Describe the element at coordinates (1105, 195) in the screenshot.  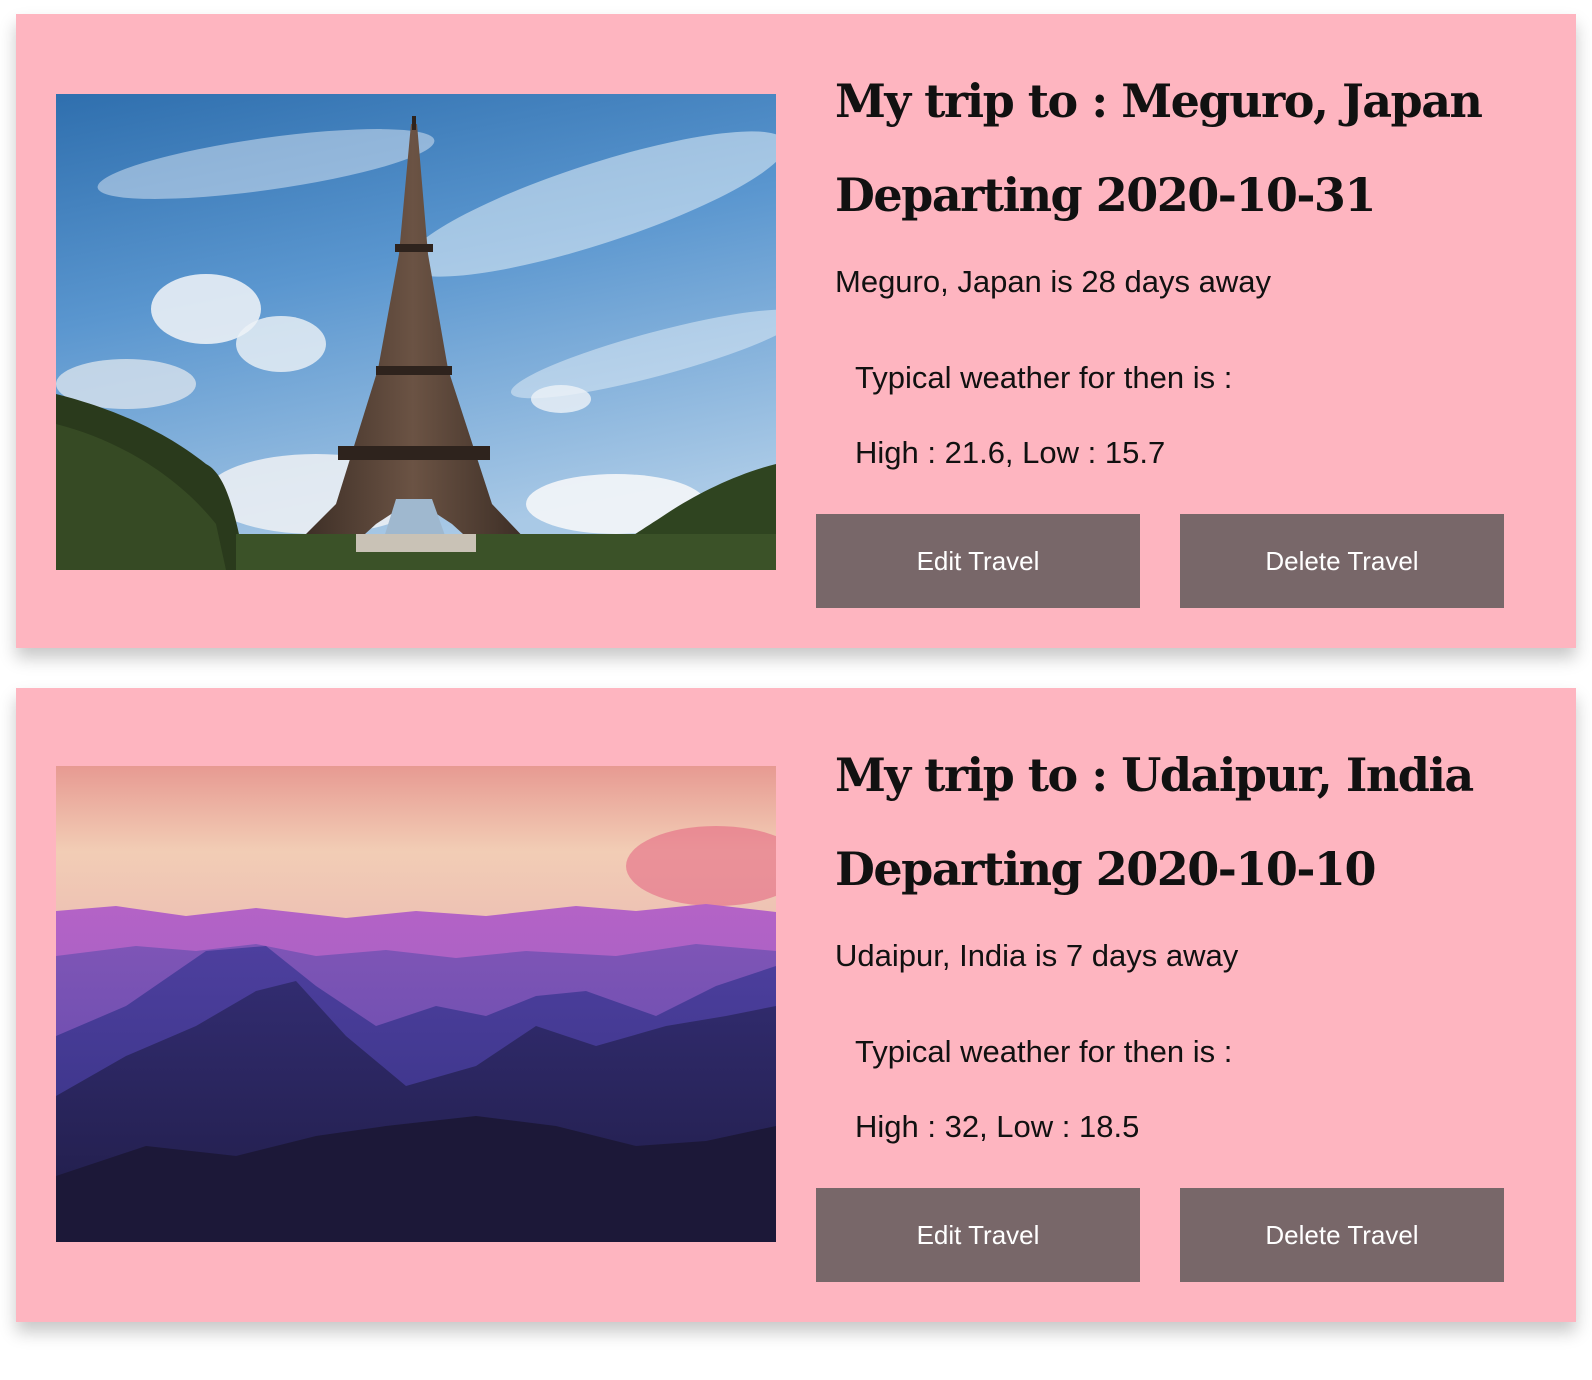
I see `departure-date: Departing 2020-10-31` at that location.